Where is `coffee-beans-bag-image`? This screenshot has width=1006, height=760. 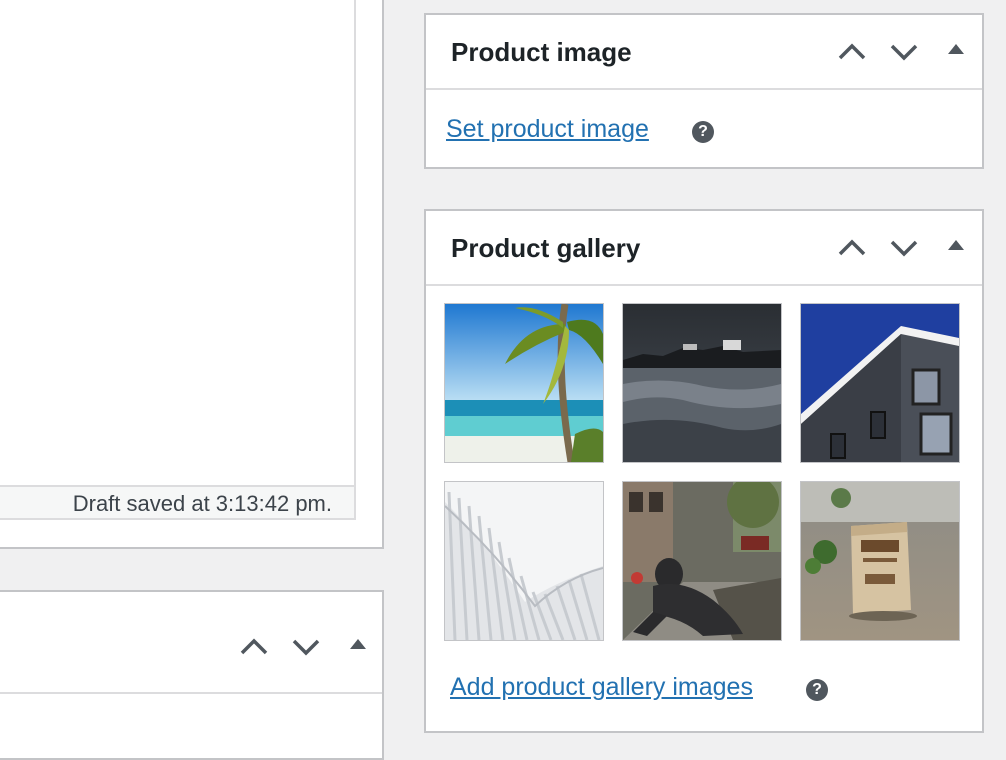
coffee-beans-bag-image is located at coordinates (880, 561).